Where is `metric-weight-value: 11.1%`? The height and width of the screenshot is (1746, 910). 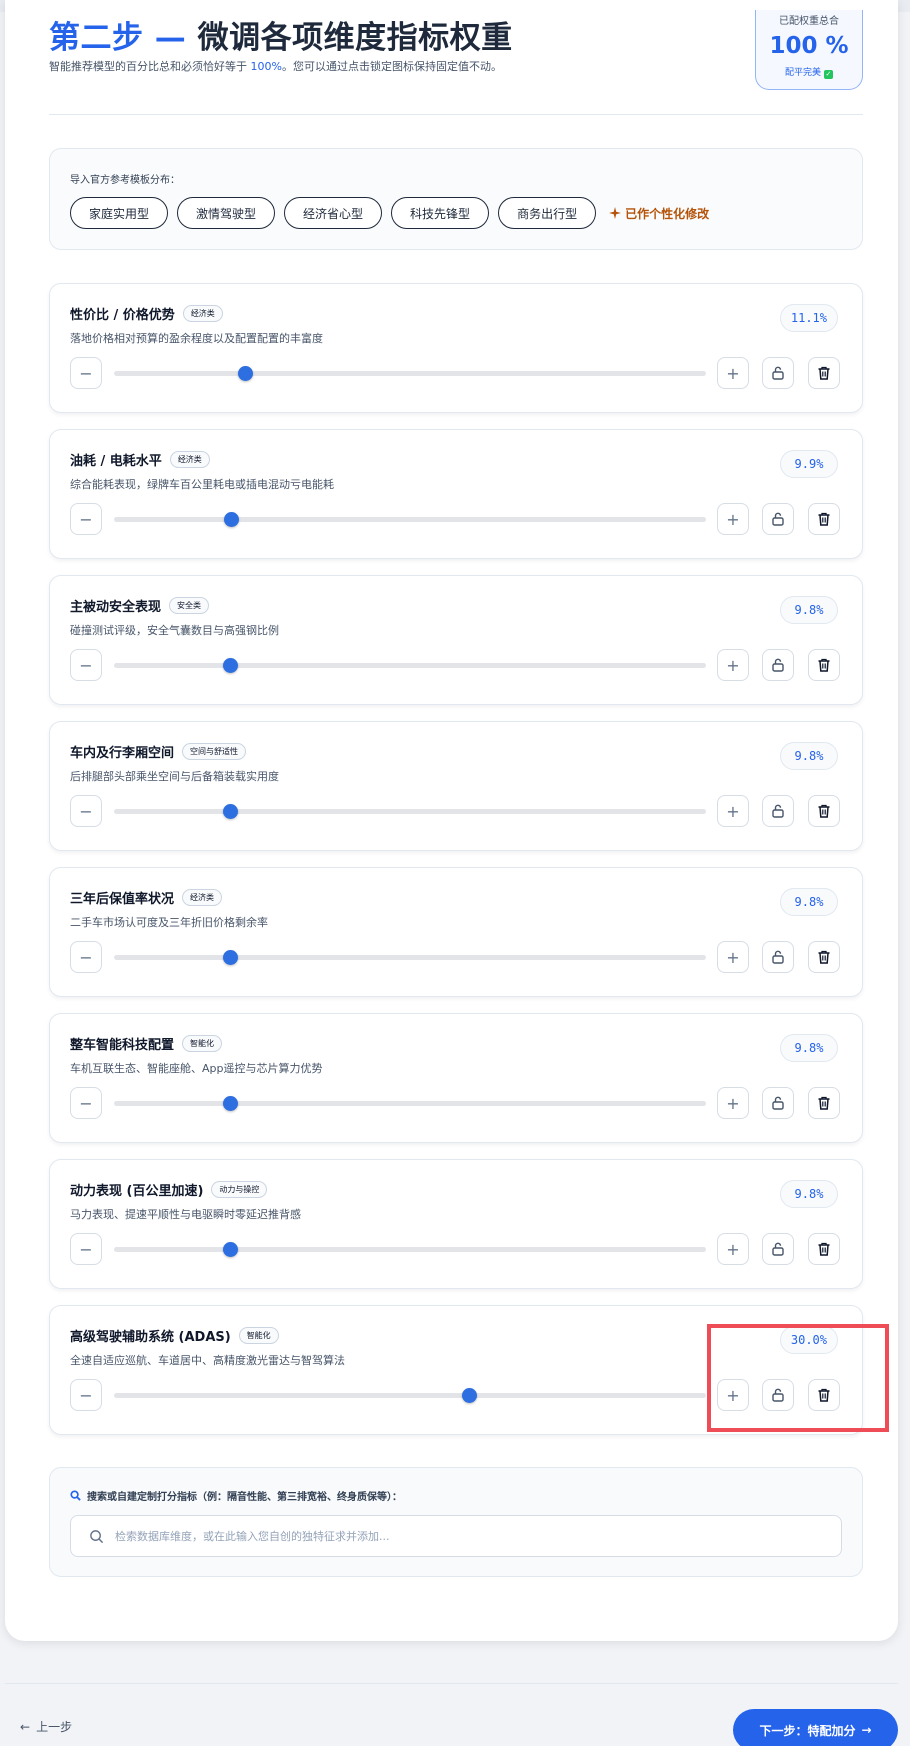 metric-weight-value: 11.1% is located at coordinates (808, 318).